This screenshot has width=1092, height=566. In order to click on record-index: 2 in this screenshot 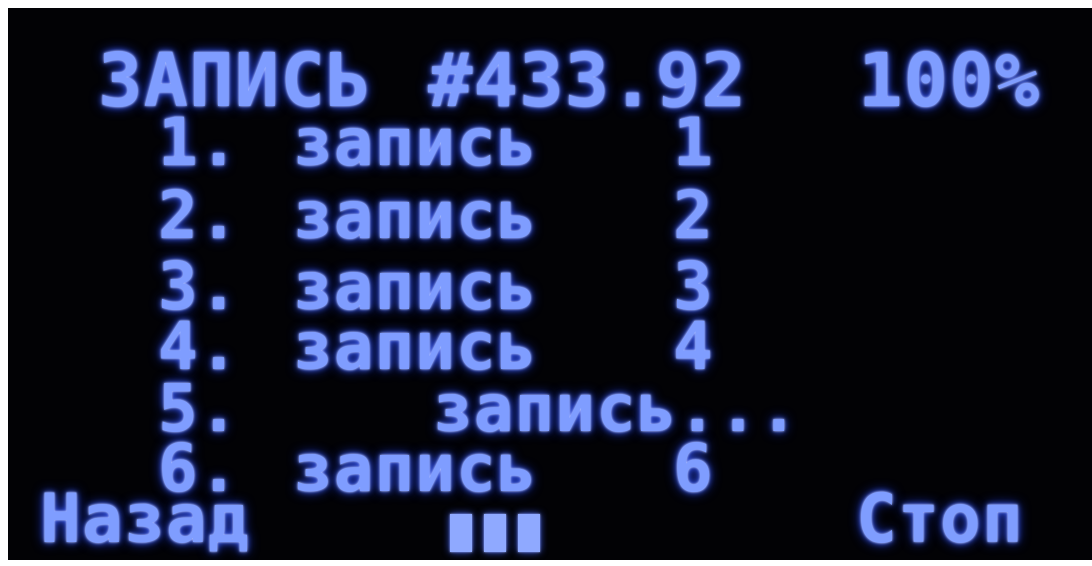, I will do `click(693, 215)`.